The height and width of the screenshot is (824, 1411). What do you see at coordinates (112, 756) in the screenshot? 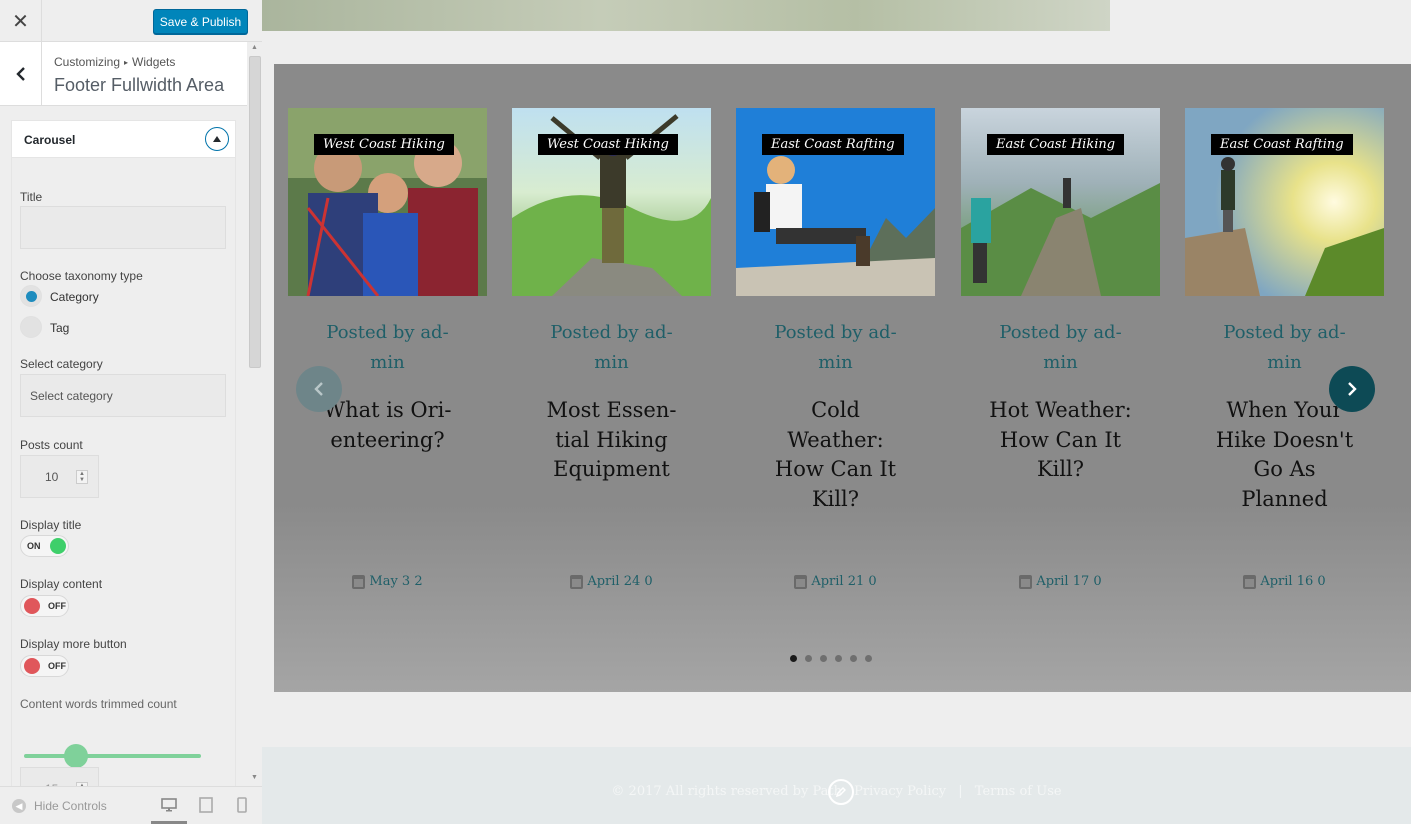
I see `trim-slider` at bounding box center [112, 756].